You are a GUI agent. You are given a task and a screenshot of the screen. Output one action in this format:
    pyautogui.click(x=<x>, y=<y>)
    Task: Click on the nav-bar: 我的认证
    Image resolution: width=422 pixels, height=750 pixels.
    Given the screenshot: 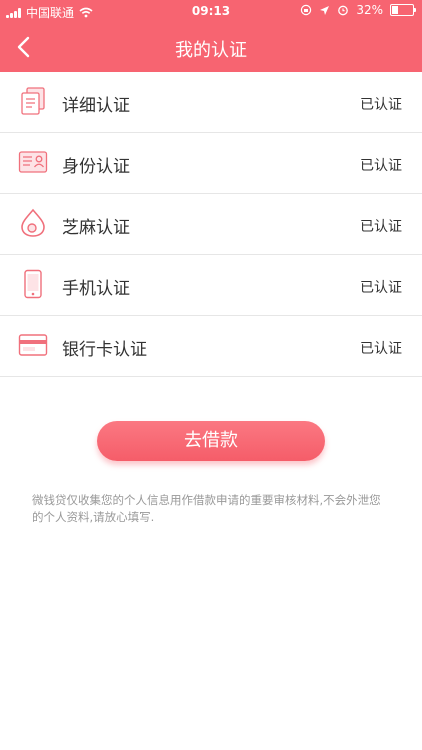 What is the action you would take?
    pyautogui.click(x=211, y=47)
    